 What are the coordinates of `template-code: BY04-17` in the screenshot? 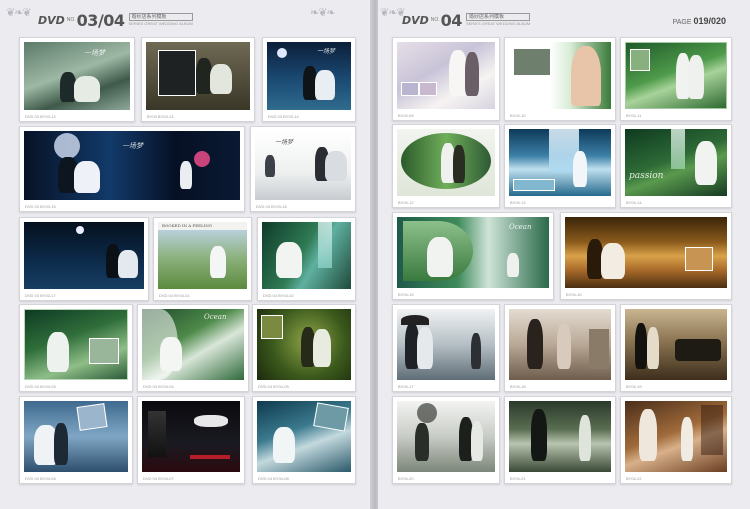 It's located at (406, 386).